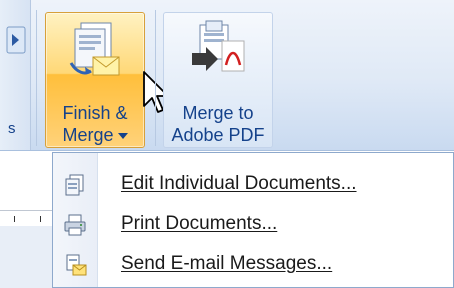  Describe the element at coordinates (15, 75) in the screenshot. I see `ribbon-left-group: s` at that location.